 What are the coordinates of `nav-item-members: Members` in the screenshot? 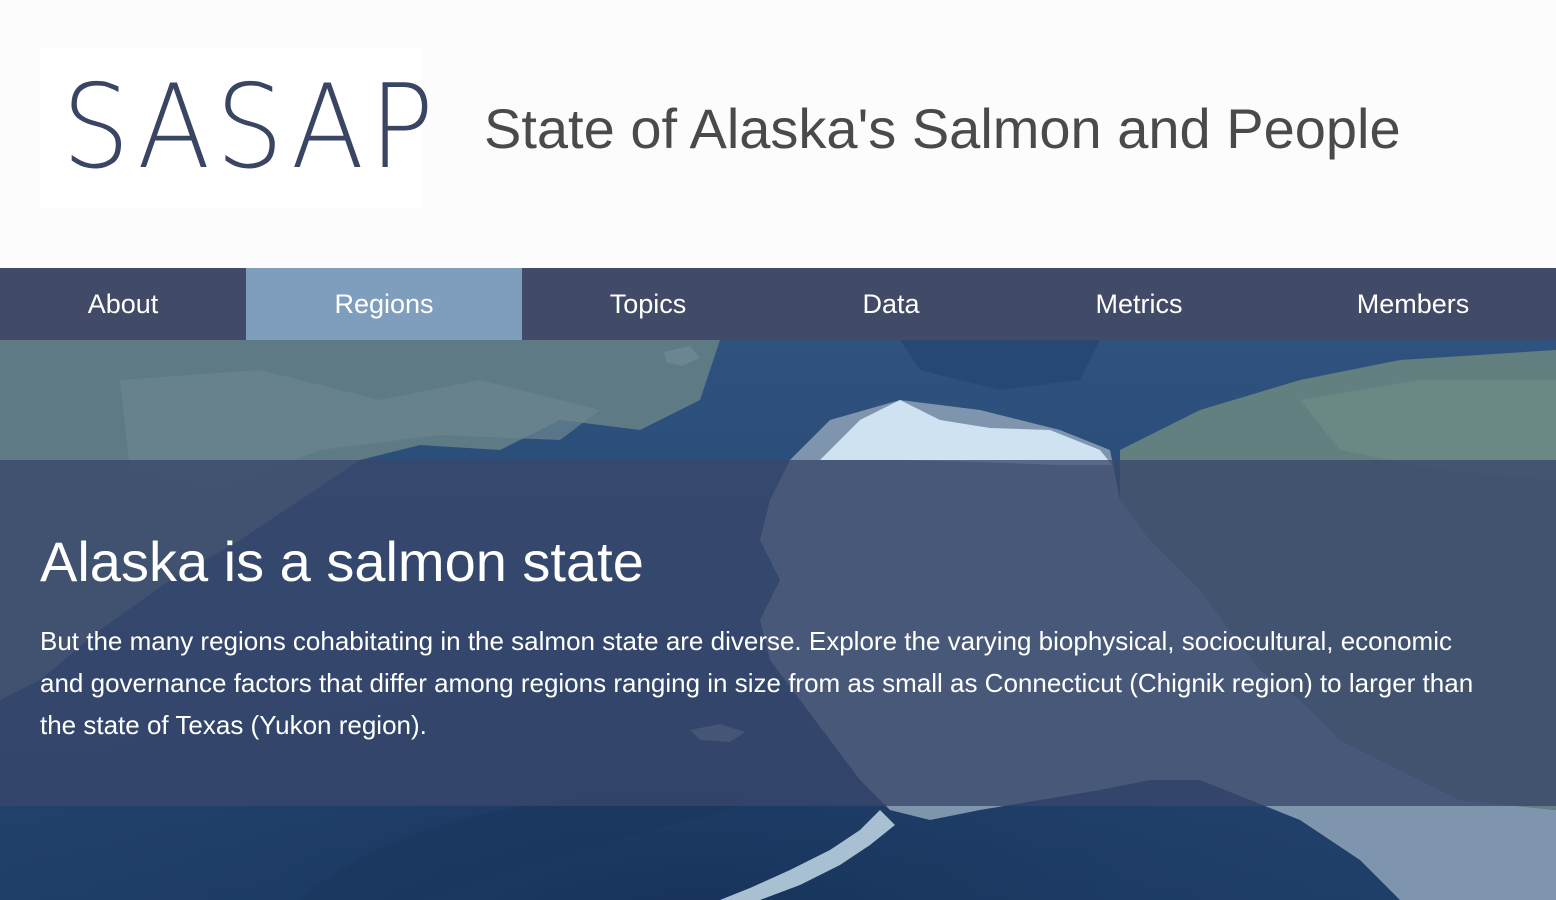 It's located at (1413, 304).